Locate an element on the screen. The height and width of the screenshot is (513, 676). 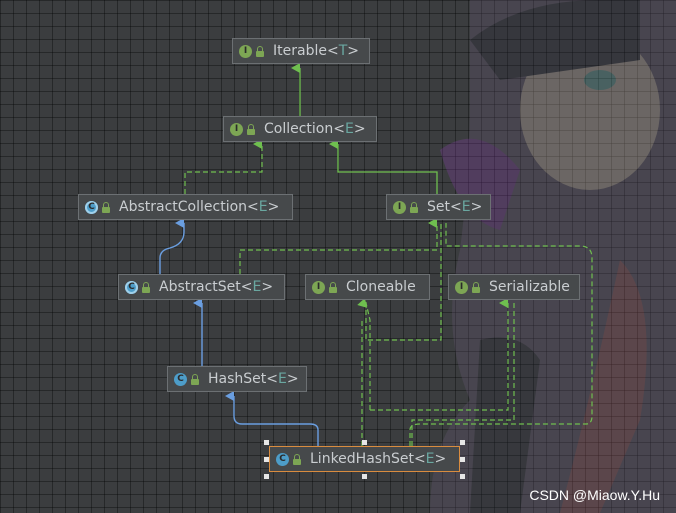
watermark: CSDN @Miaow.Y.Hu is located at coordinates (594, 495).